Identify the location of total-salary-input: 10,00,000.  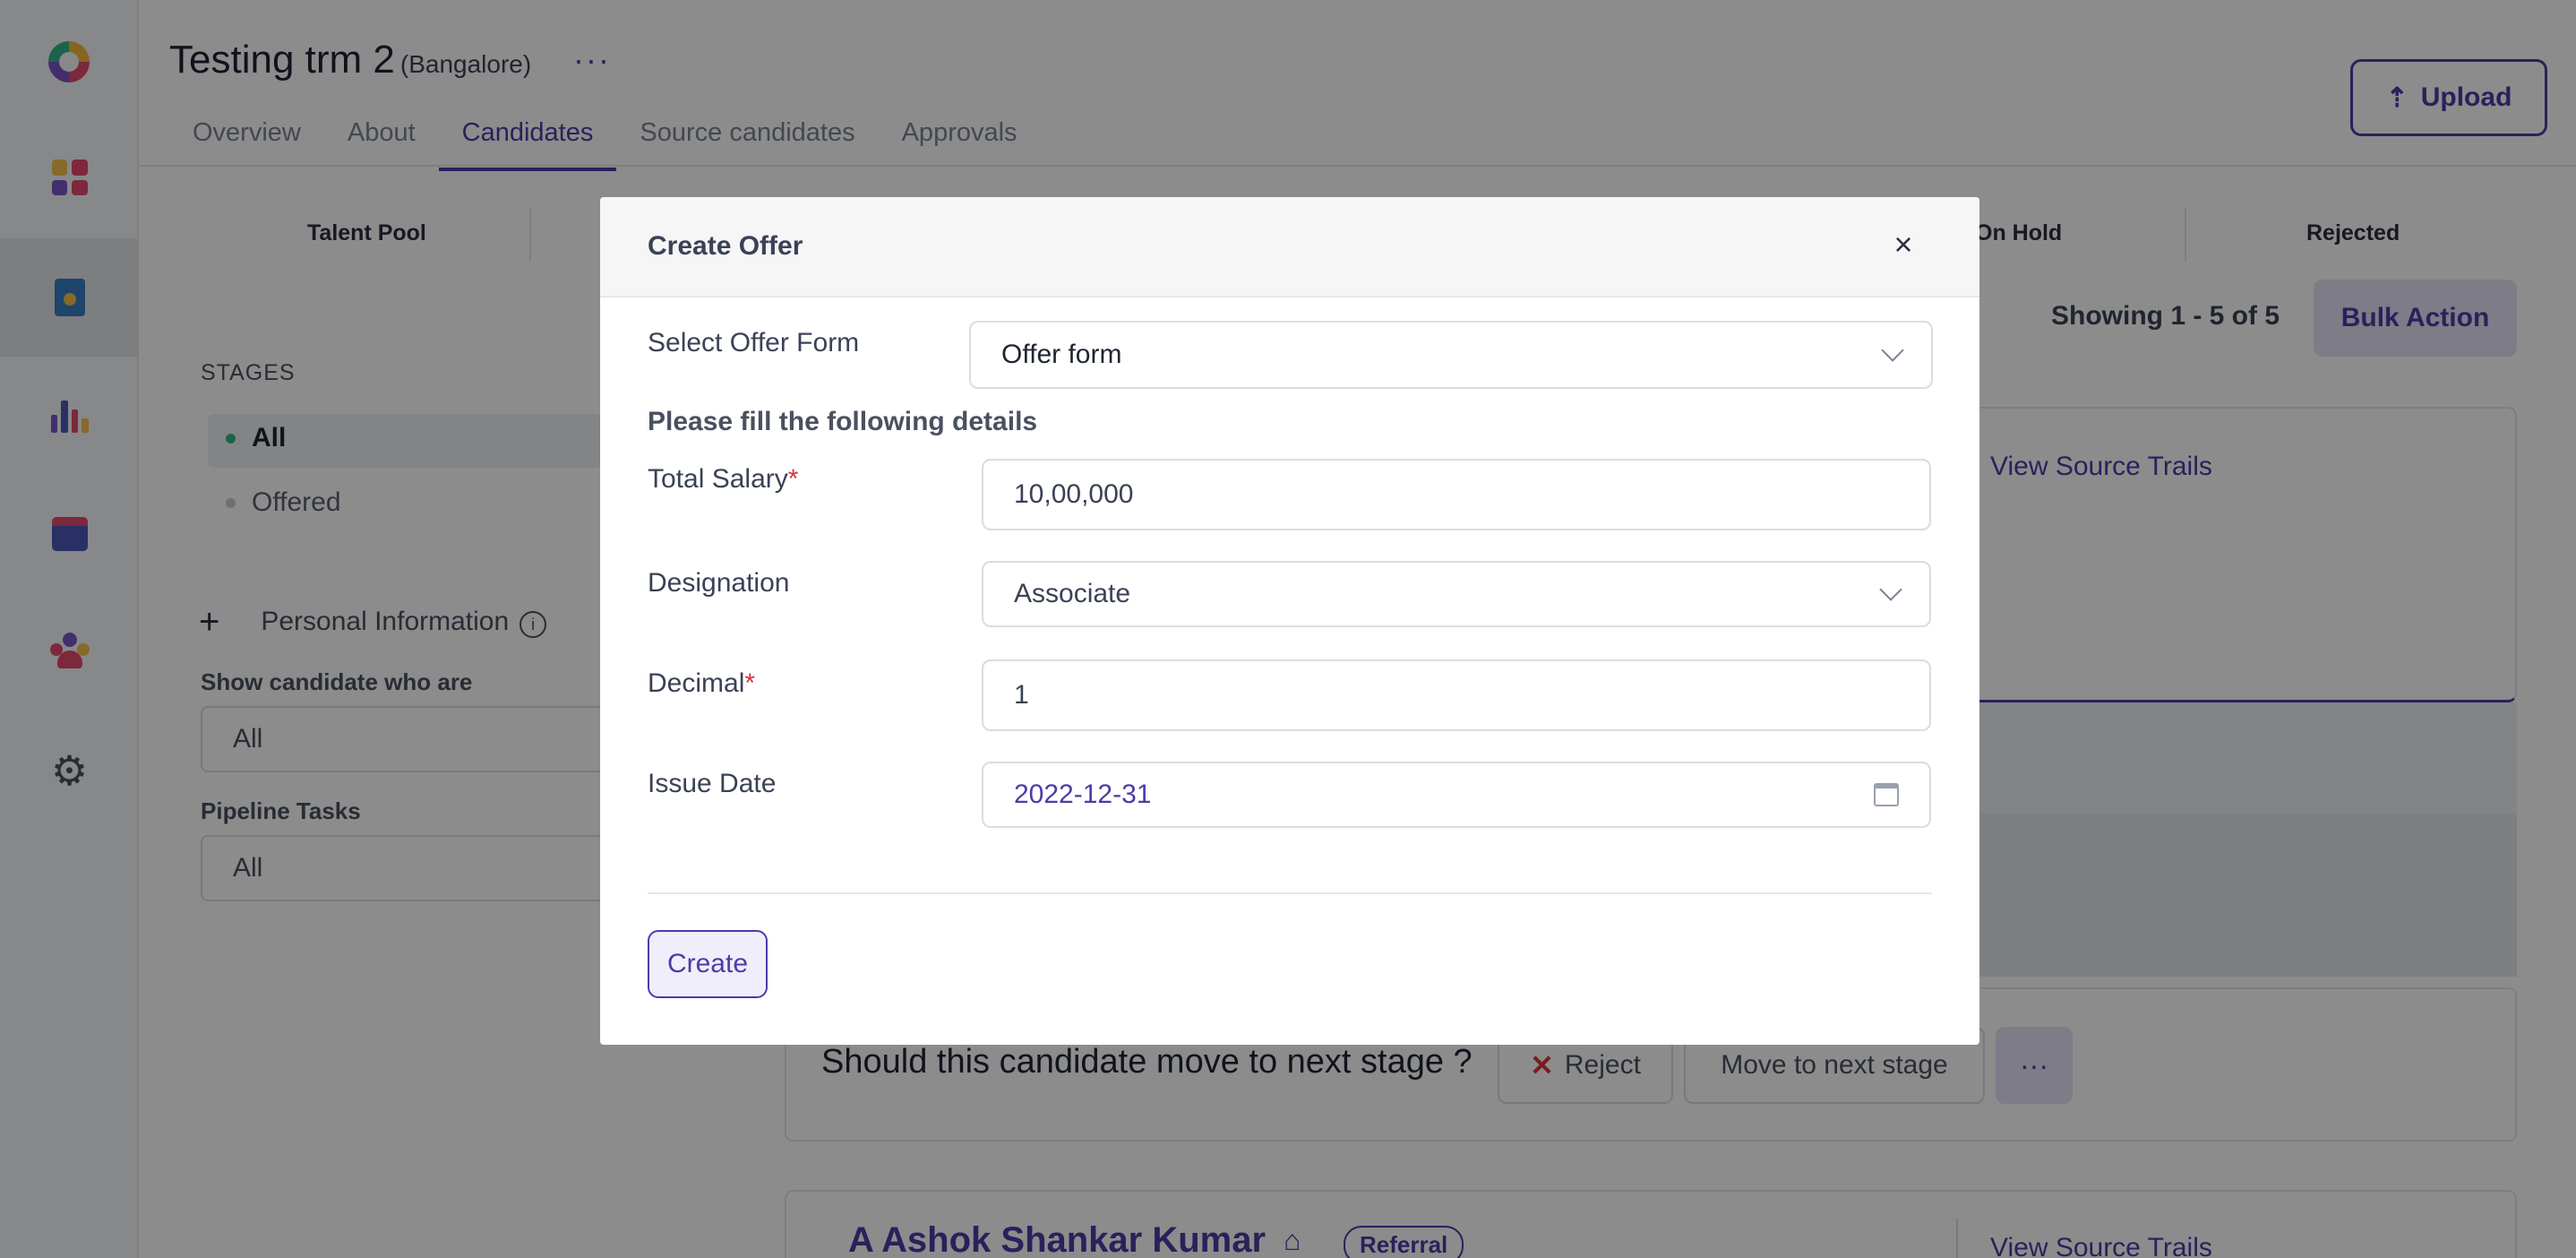
(1456, 494).